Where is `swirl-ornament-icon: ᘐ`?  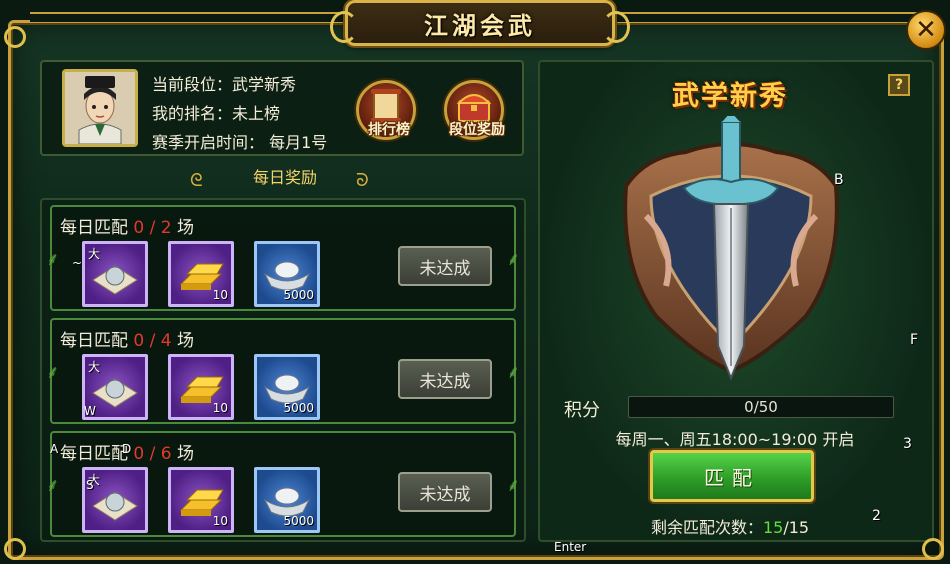 swirl-ornament-icon: ᘐ is located at coordinates (362, 180).